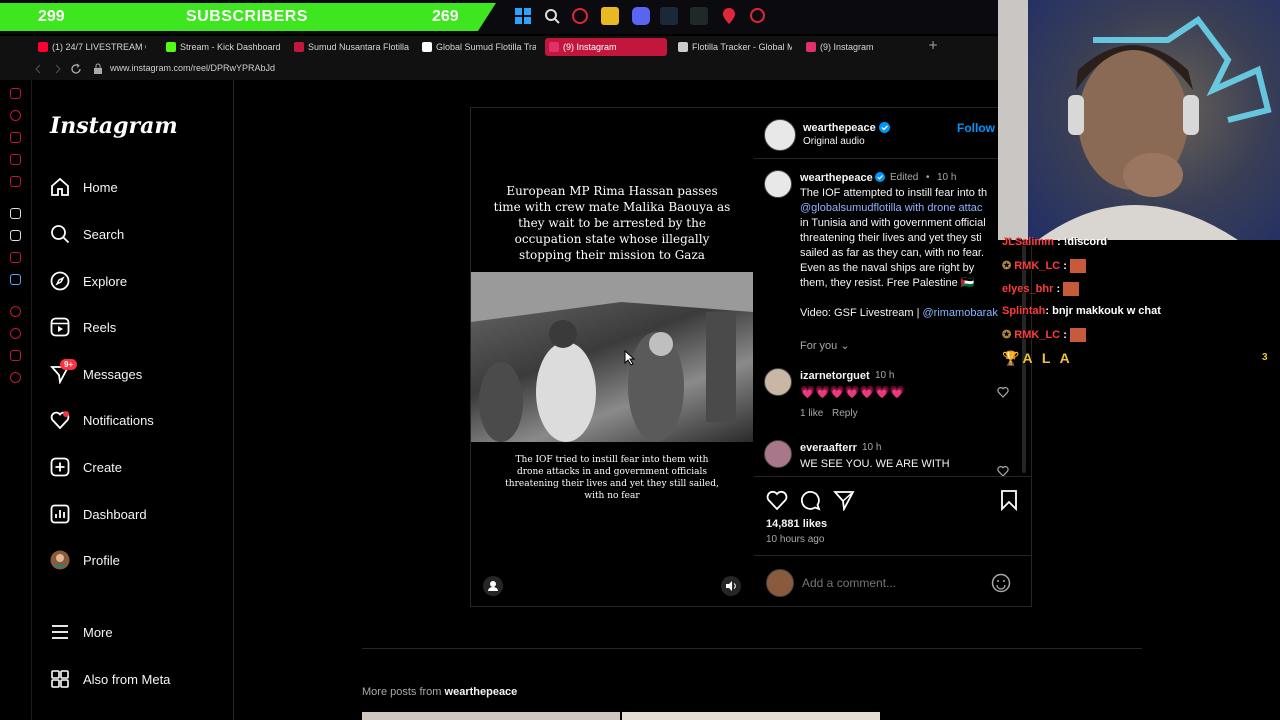 The height and width of the screenshot is (720, 1280). Describe the element at coordinates (733, 47) in the screenshot. I see `tab-flotilla-tracker: Flotilla Tracker - Global M` at that location.